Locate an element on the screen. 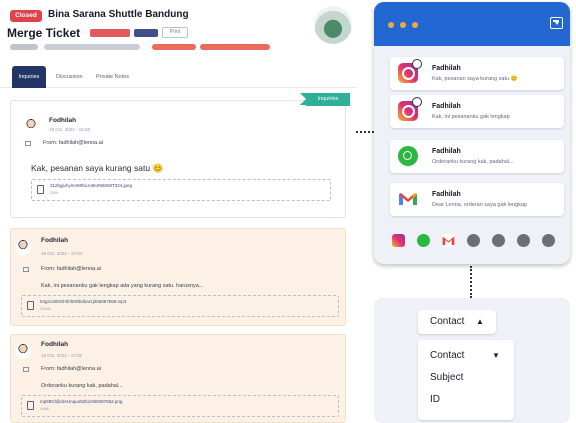  message-date: 18 Oct, 2022 - 17:02 is located at coordinates (62, 355).